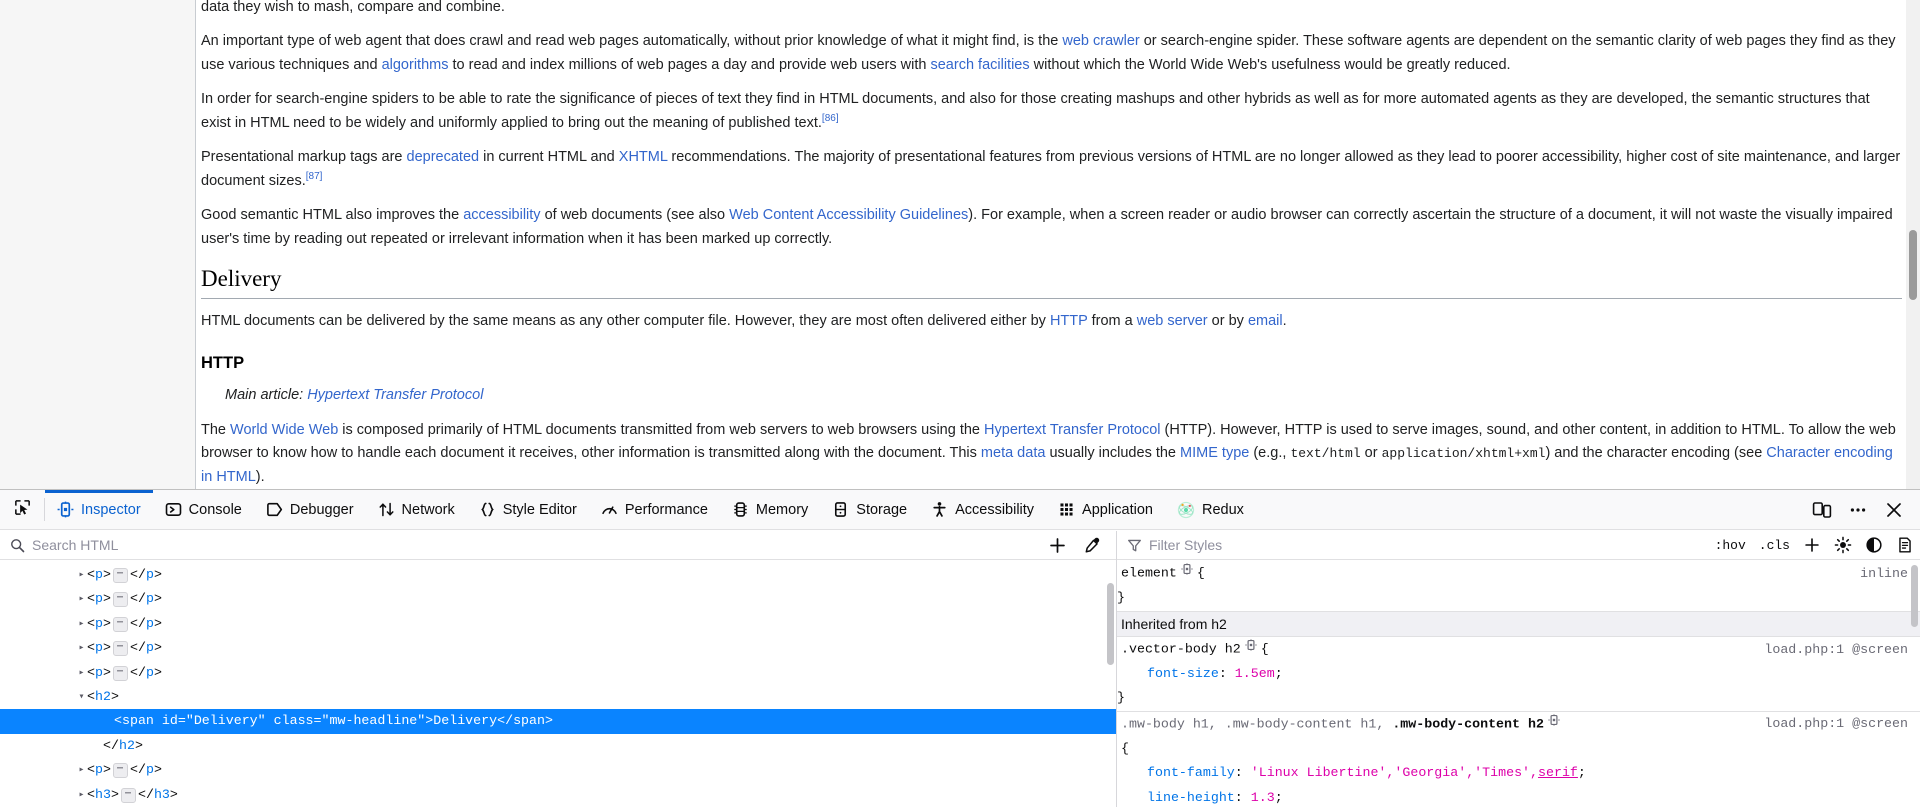  Describe the element at coordinates (982, 509) in the screenshot. I see `tab-accessibility: Accessibility` at that location.